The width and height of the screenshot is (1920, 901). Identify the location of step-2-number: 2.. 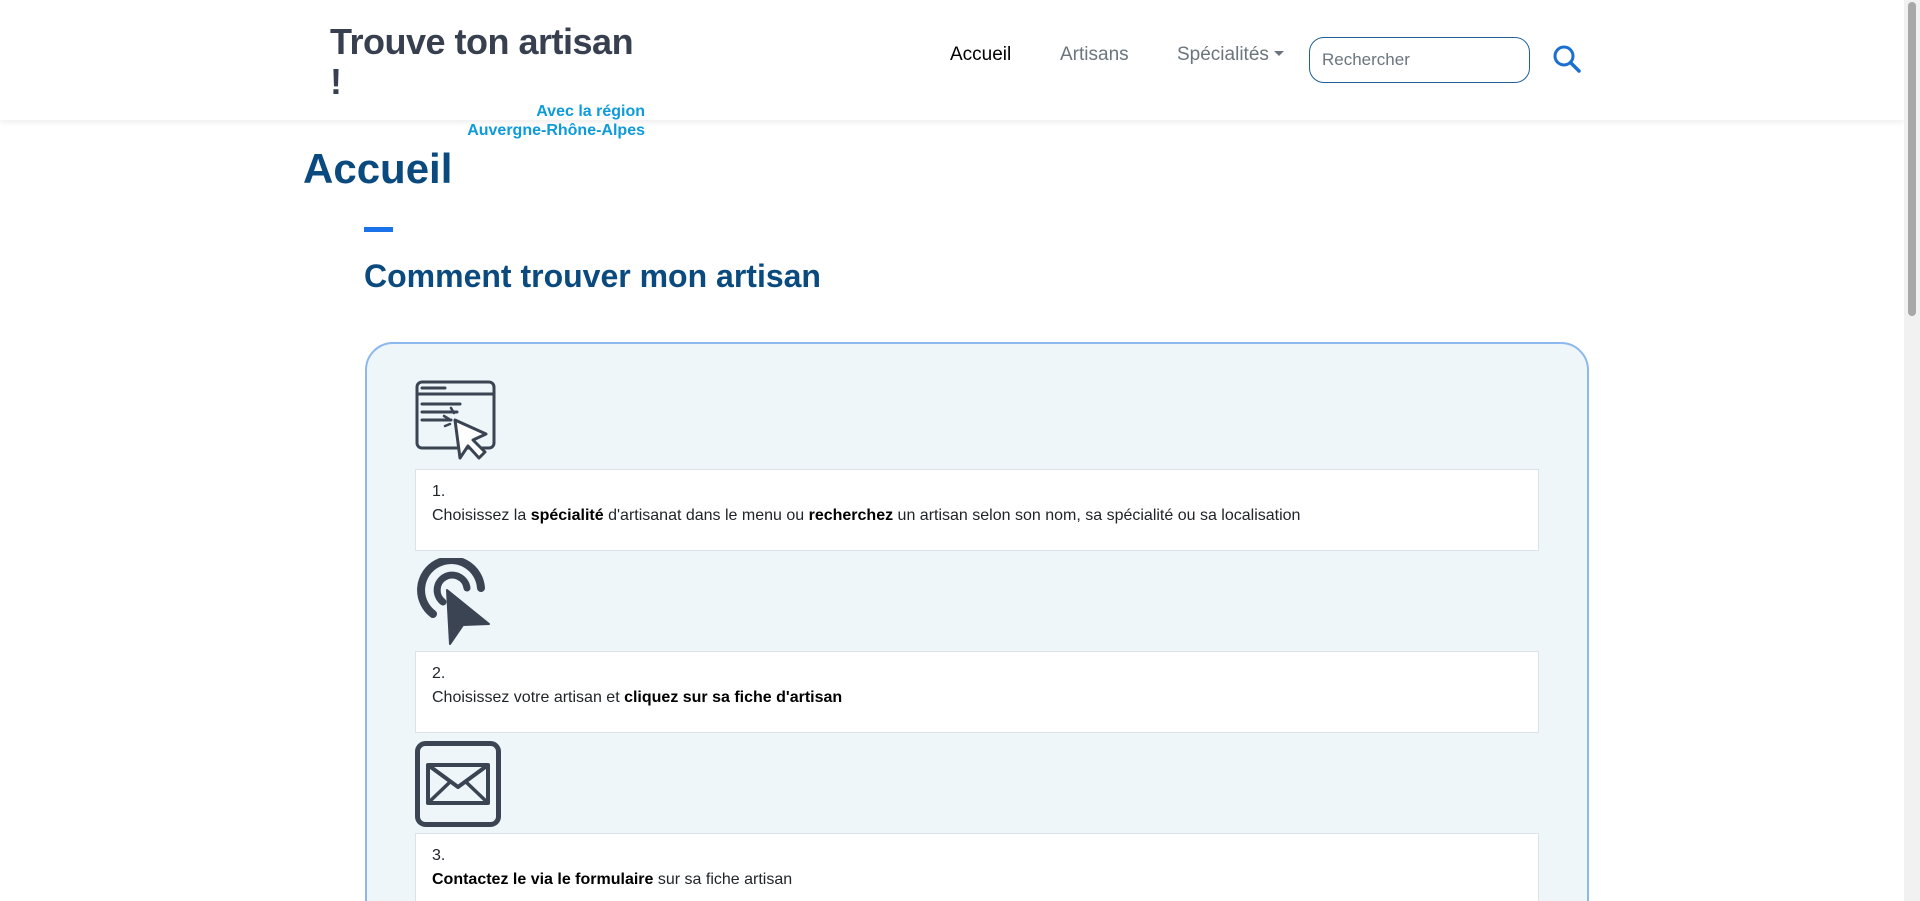
(439, 673).